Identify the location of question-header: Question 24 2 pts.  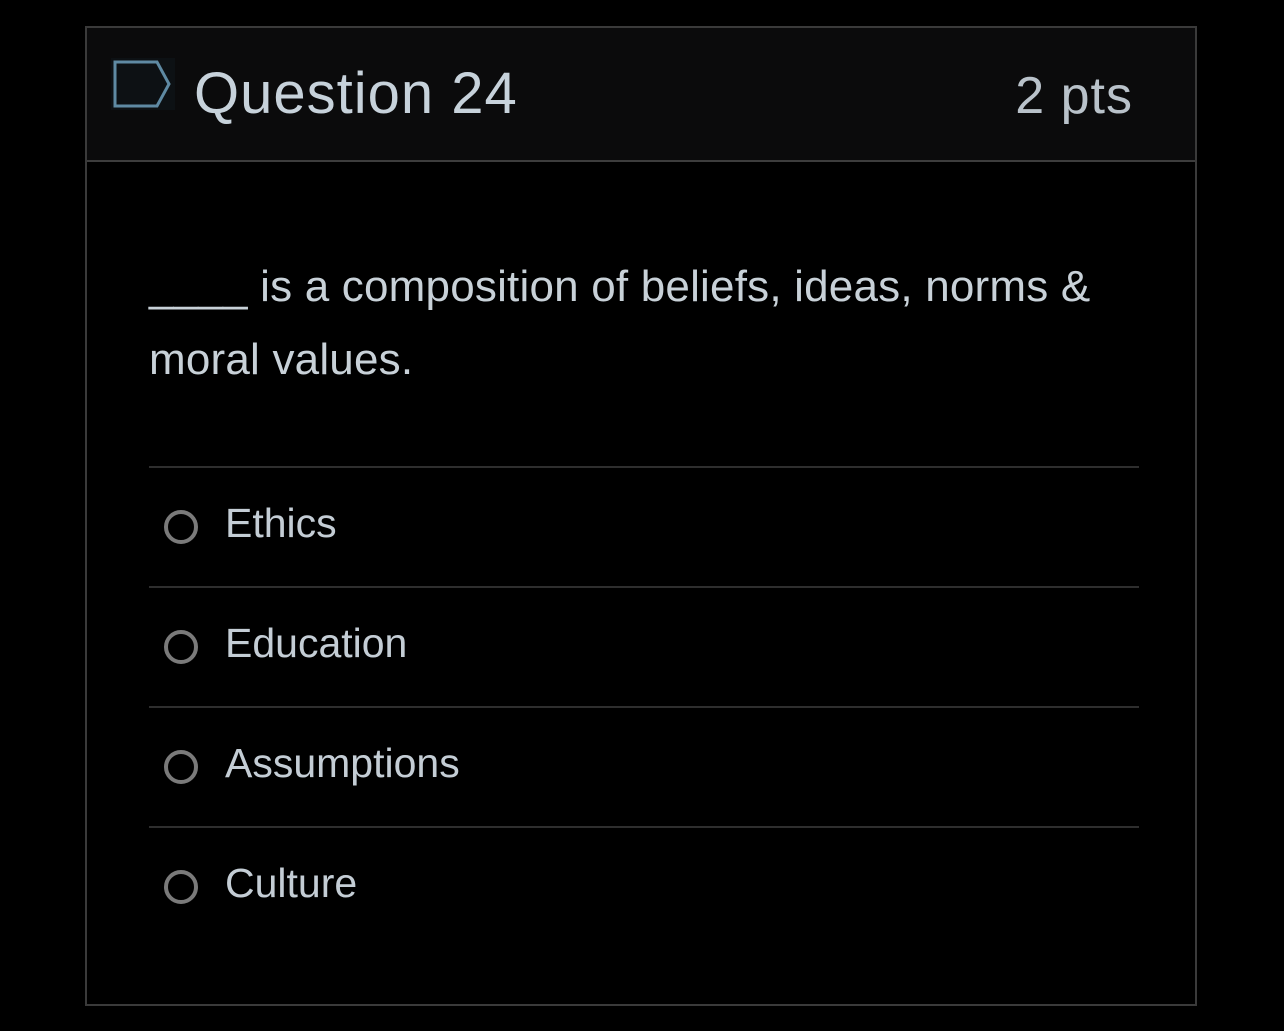
(641, 95).